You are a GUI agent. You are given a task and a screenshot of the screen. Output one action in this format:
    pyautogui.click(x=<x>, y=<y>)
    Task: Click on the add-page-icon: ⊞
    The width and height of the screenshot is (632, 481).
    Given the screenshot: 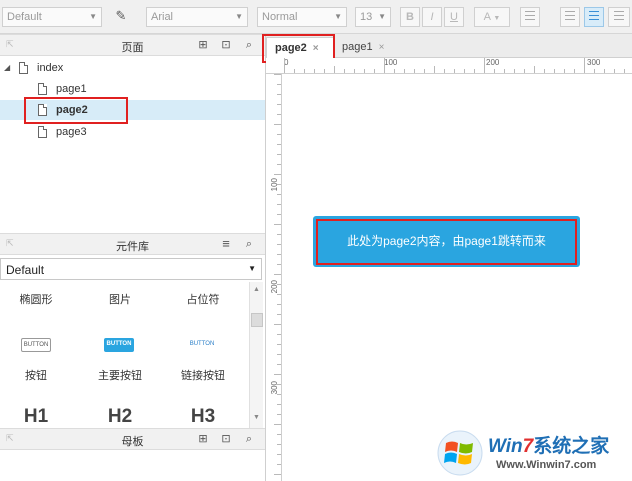 What is the action you would take?
    pyautogui.click(x=203, y=45)
    